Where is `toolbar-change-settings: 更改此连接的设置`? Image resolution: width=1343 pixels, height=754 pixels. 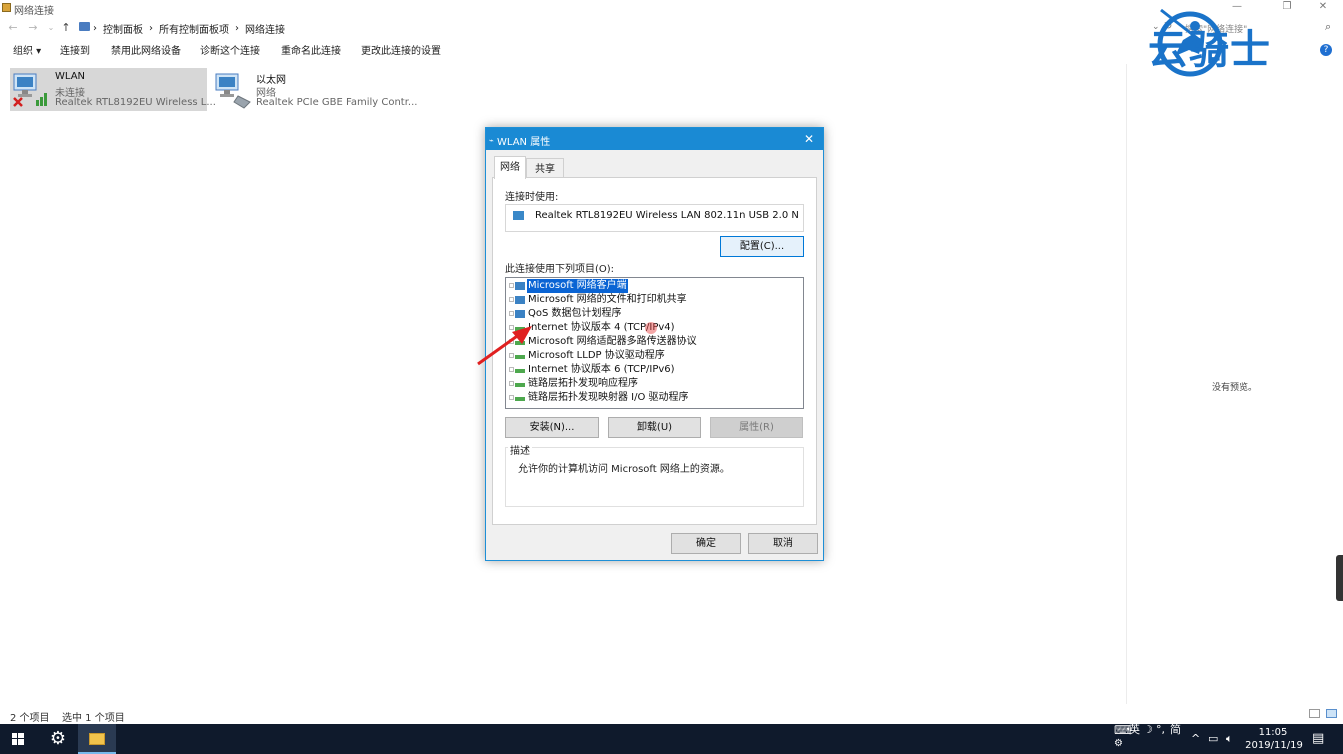
toolbar-change-settings: 更改此连接的设置 is located at coordinates (401, 52).